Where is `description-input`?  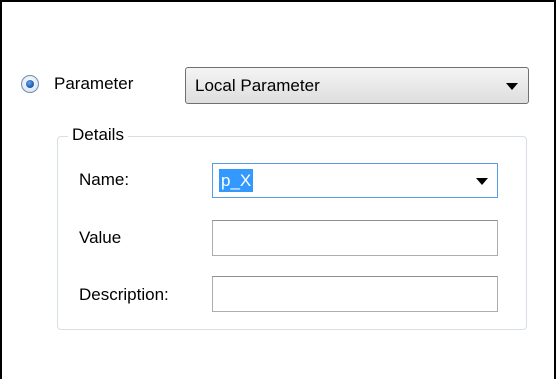
description-input is located at coordinates (355, 294).